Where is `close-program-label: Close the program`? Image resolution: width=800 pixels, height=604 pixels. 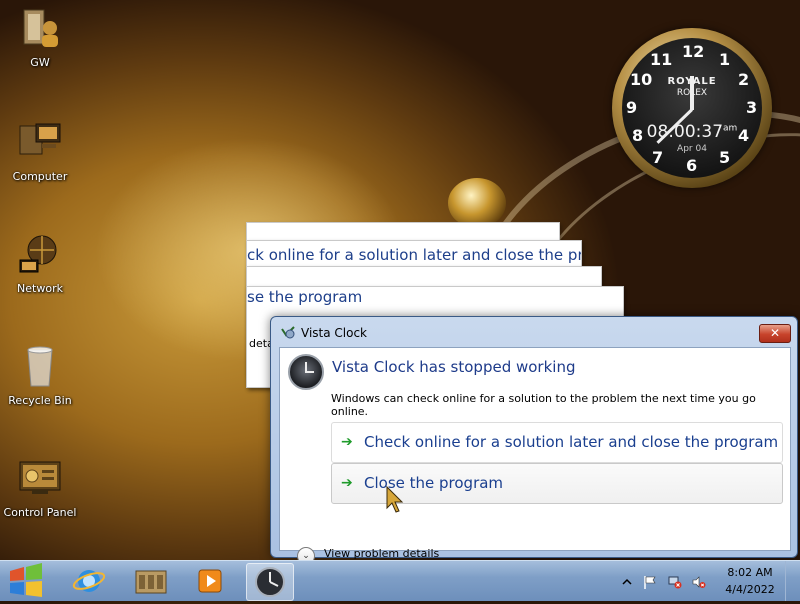
close-program-label: Close the program is located at coordinates (434, 483).